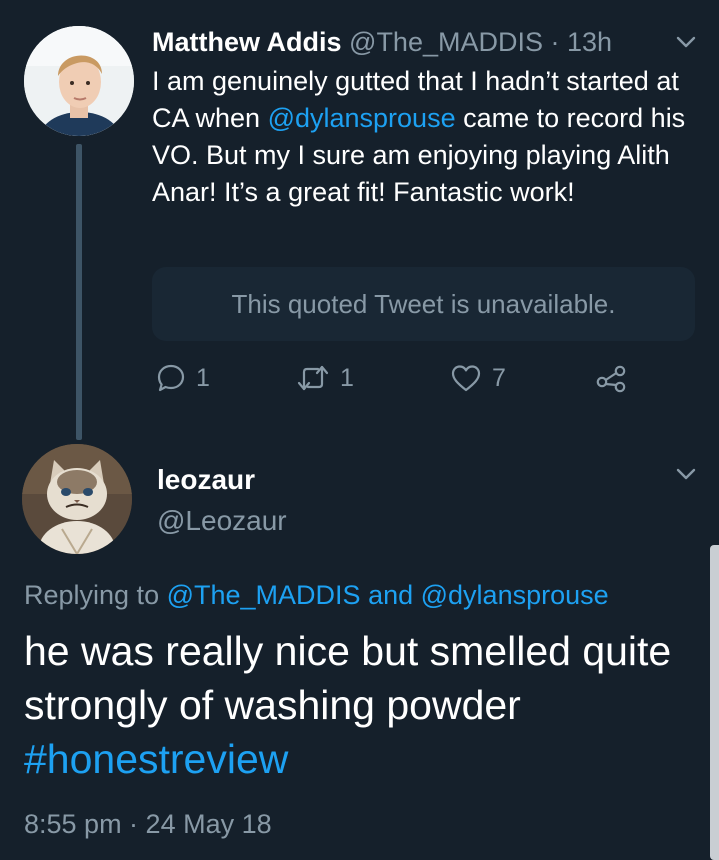 The height and width of the screenshot is (860, 719). What do you see at coordinates (203, 377) in the screenshot?
I see `reply-count: 1` at bounding box center [203, 377].